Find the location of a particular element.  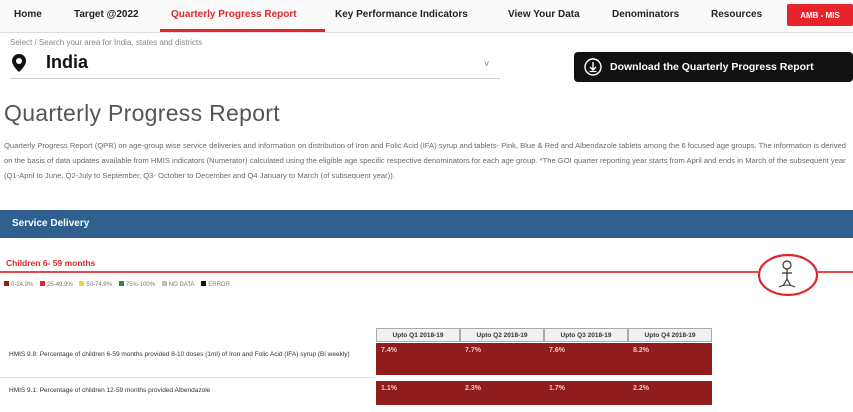

legend-item: NO DATA is located at coordinates (178, 284).